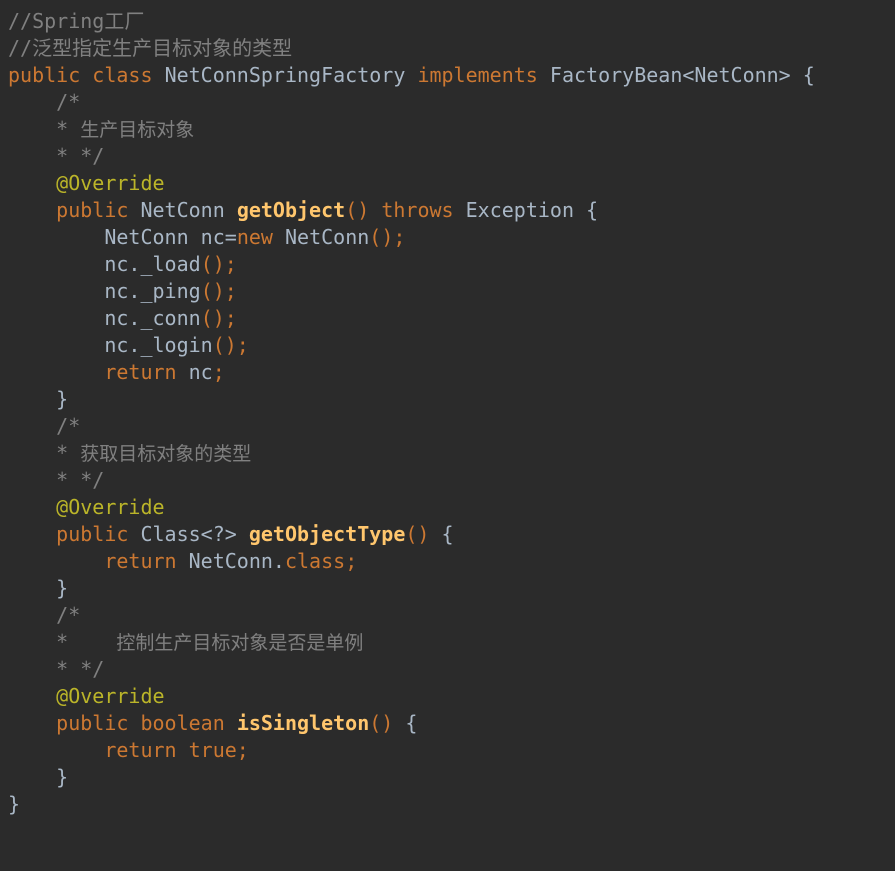  Describe the element at coordinates (137, 130) in the screenshot. I see `comment-token: 生产目标对象` at that location.